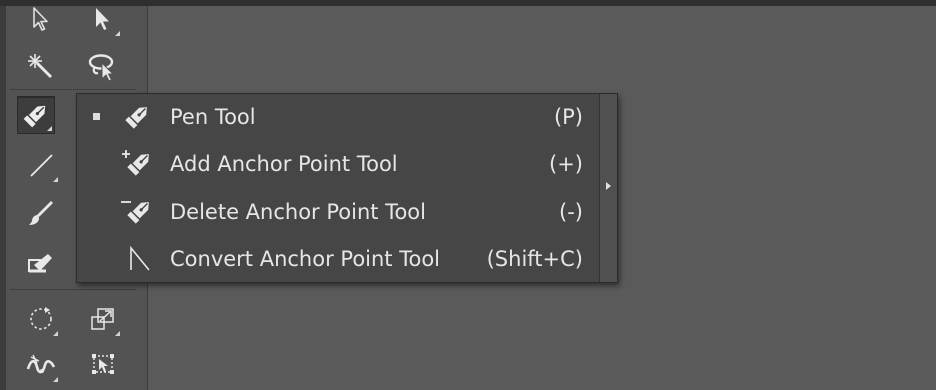 This screenshot has height=390, width=936. What do you see at coordinates (139, 212) in the screenshot?
I see `delete-anchor-point-icon` at bounding box center [139, 212].